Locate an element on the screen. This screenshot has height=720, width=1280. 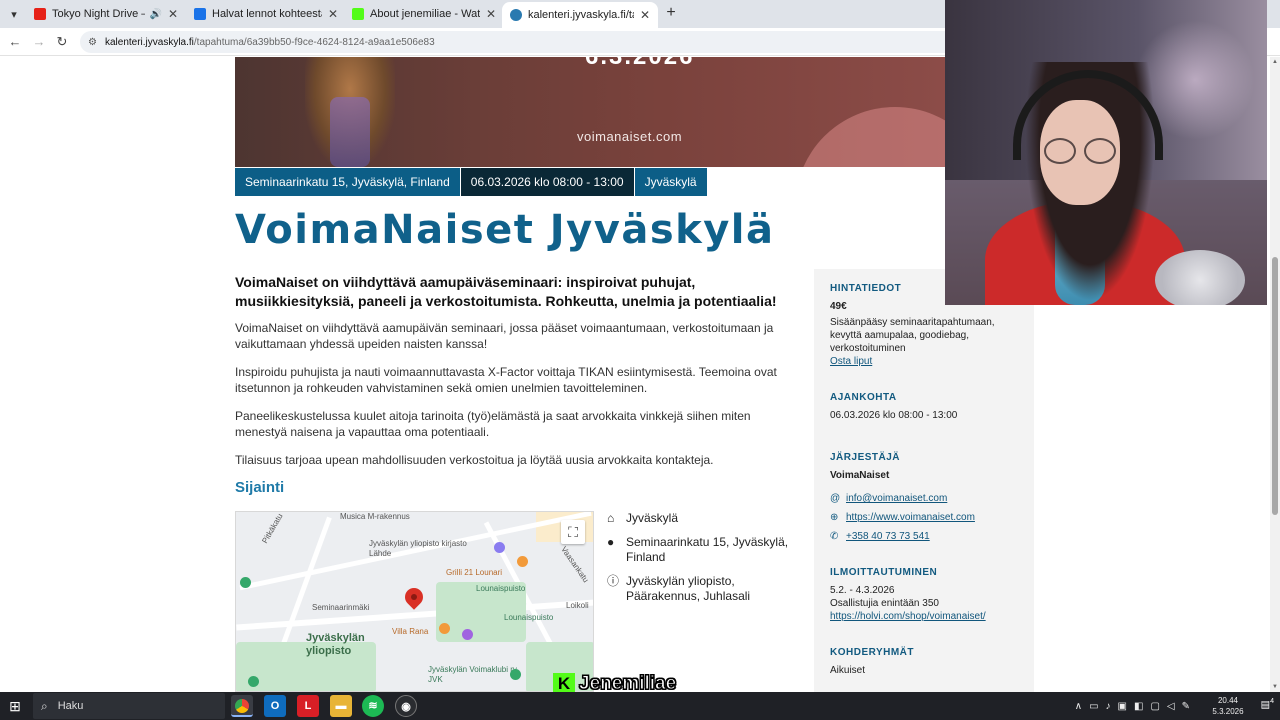
search-icon: ⌕ is located at coordinates (44, 705).